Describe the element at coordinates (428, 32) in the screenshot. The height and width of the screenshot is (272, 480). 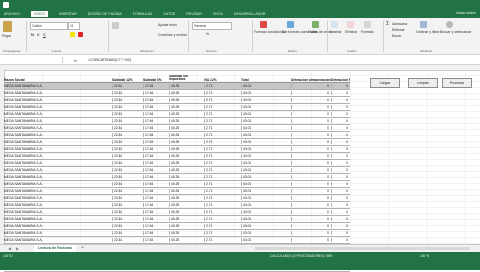
I see `sort-filter-button: Ordenar y filtrar` at that location.